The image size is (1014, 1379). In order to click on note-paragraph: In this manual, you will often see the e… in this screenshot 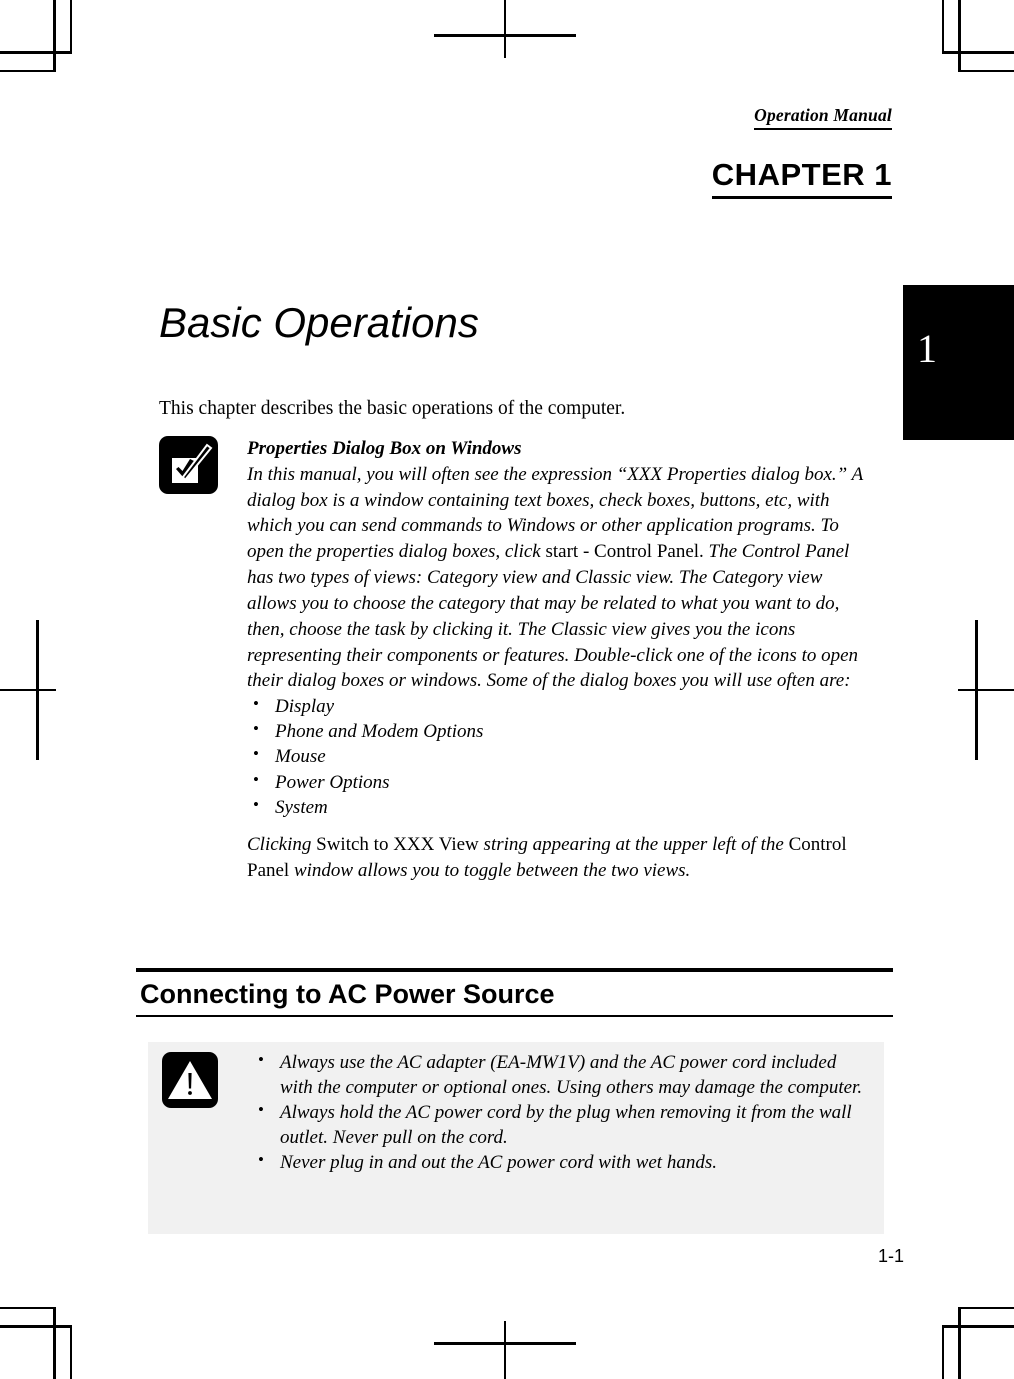, I will do `click(560, 578)`.